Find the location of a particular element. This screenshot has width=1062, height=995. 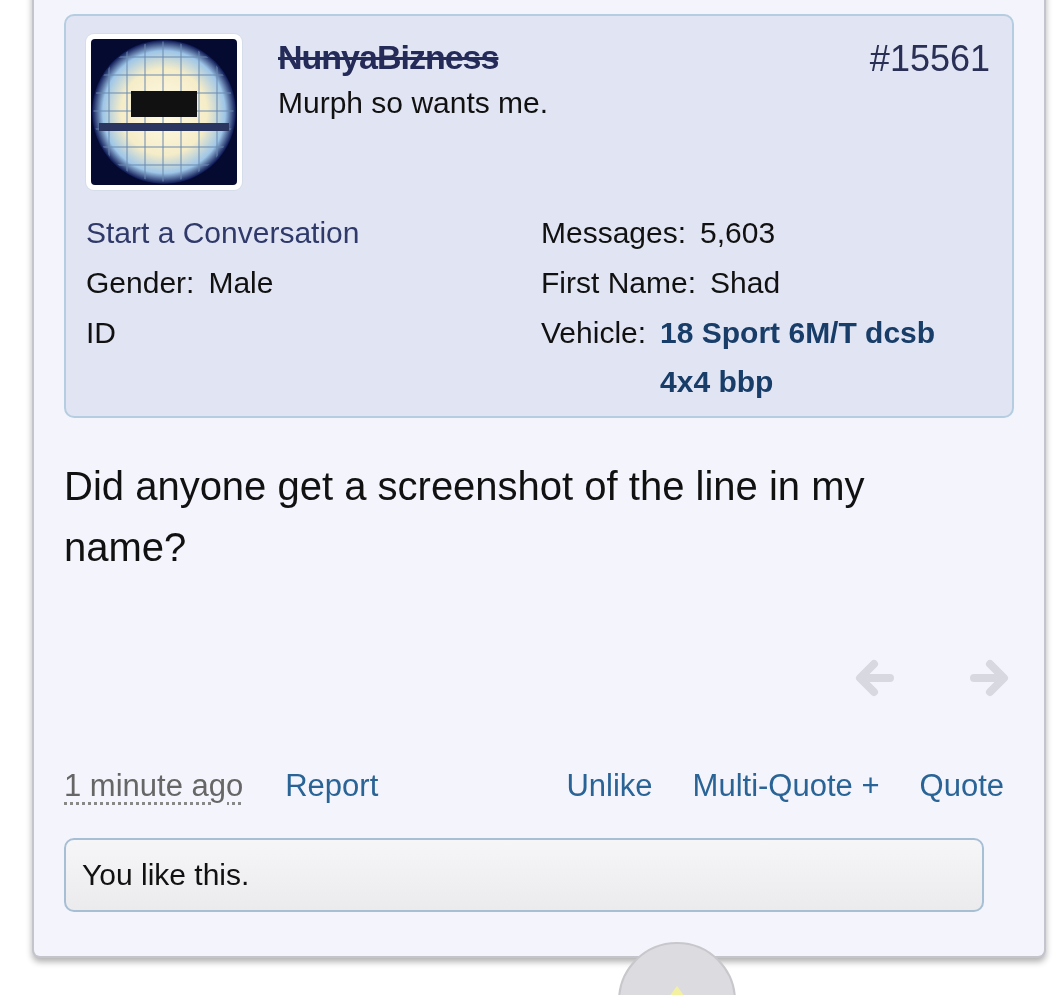

info-label: Messages: is located at coordinates (614, 233).